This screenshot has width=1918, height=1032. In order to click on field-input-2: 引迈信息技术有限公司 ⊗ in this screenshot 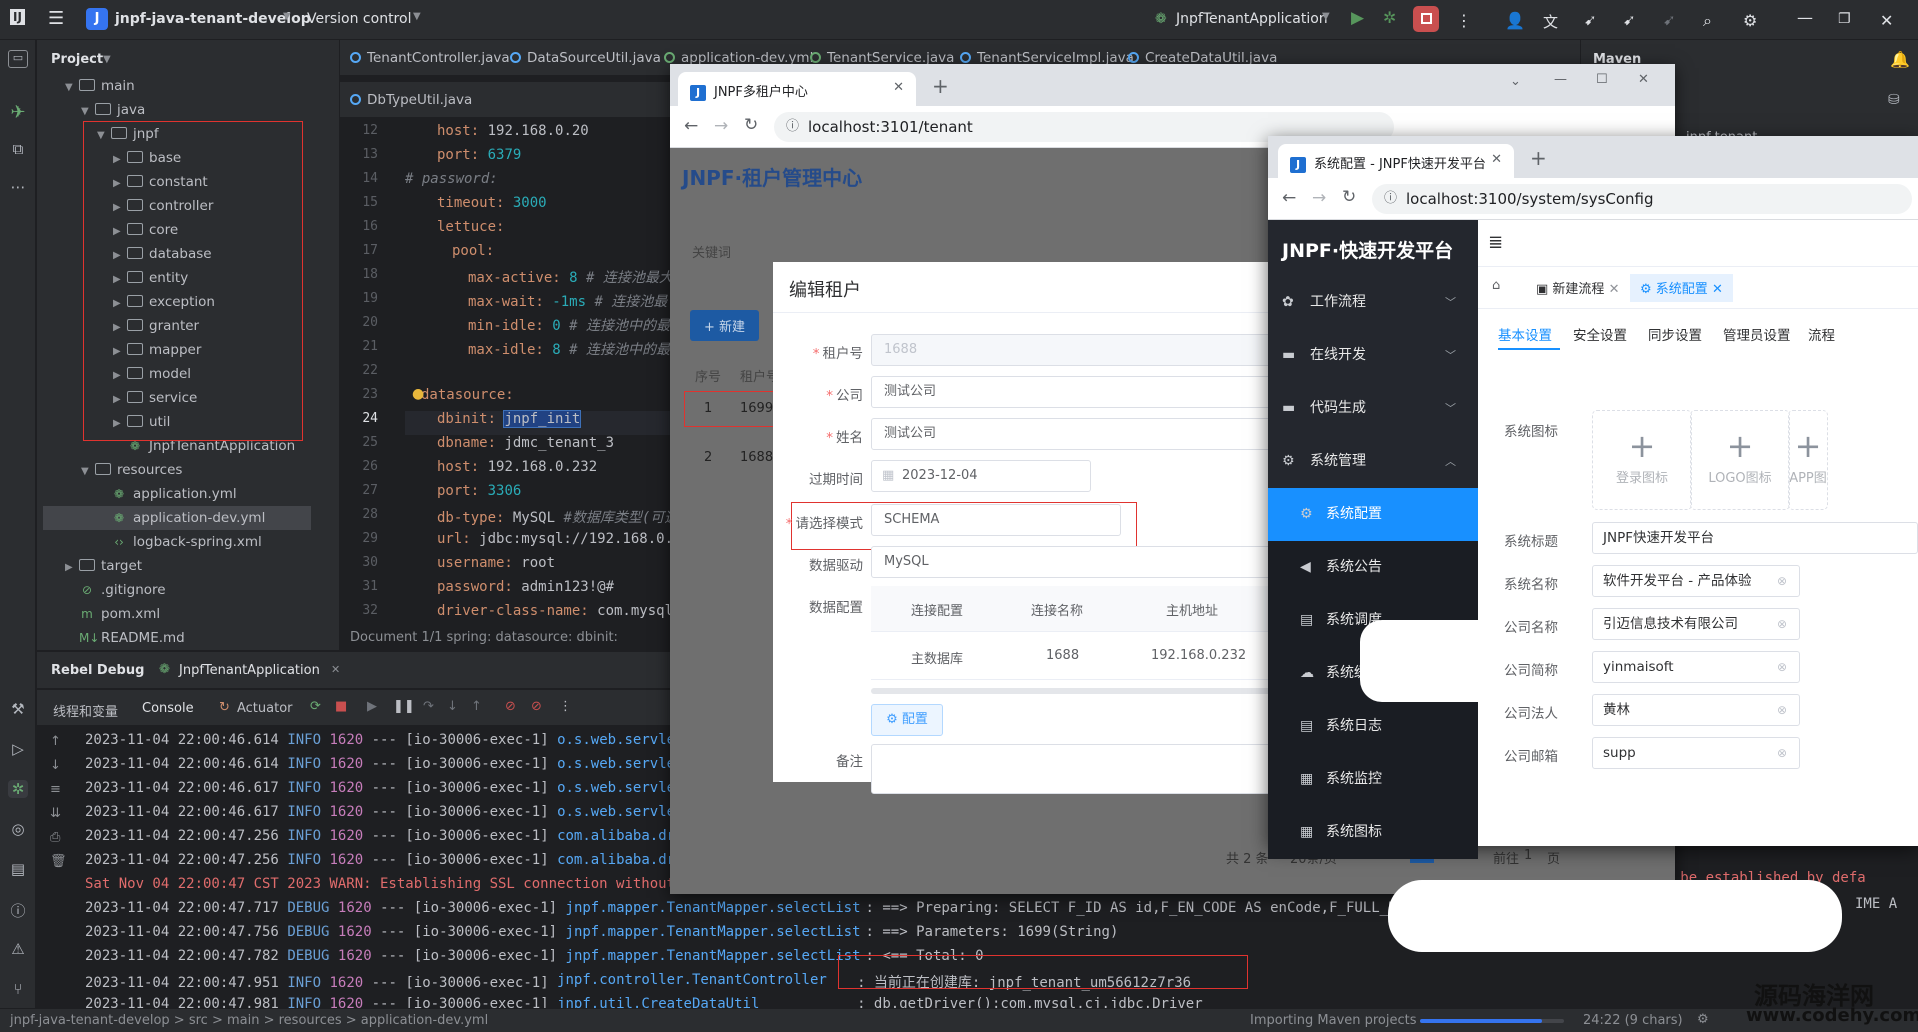, I will do `click(1696, 624)`.